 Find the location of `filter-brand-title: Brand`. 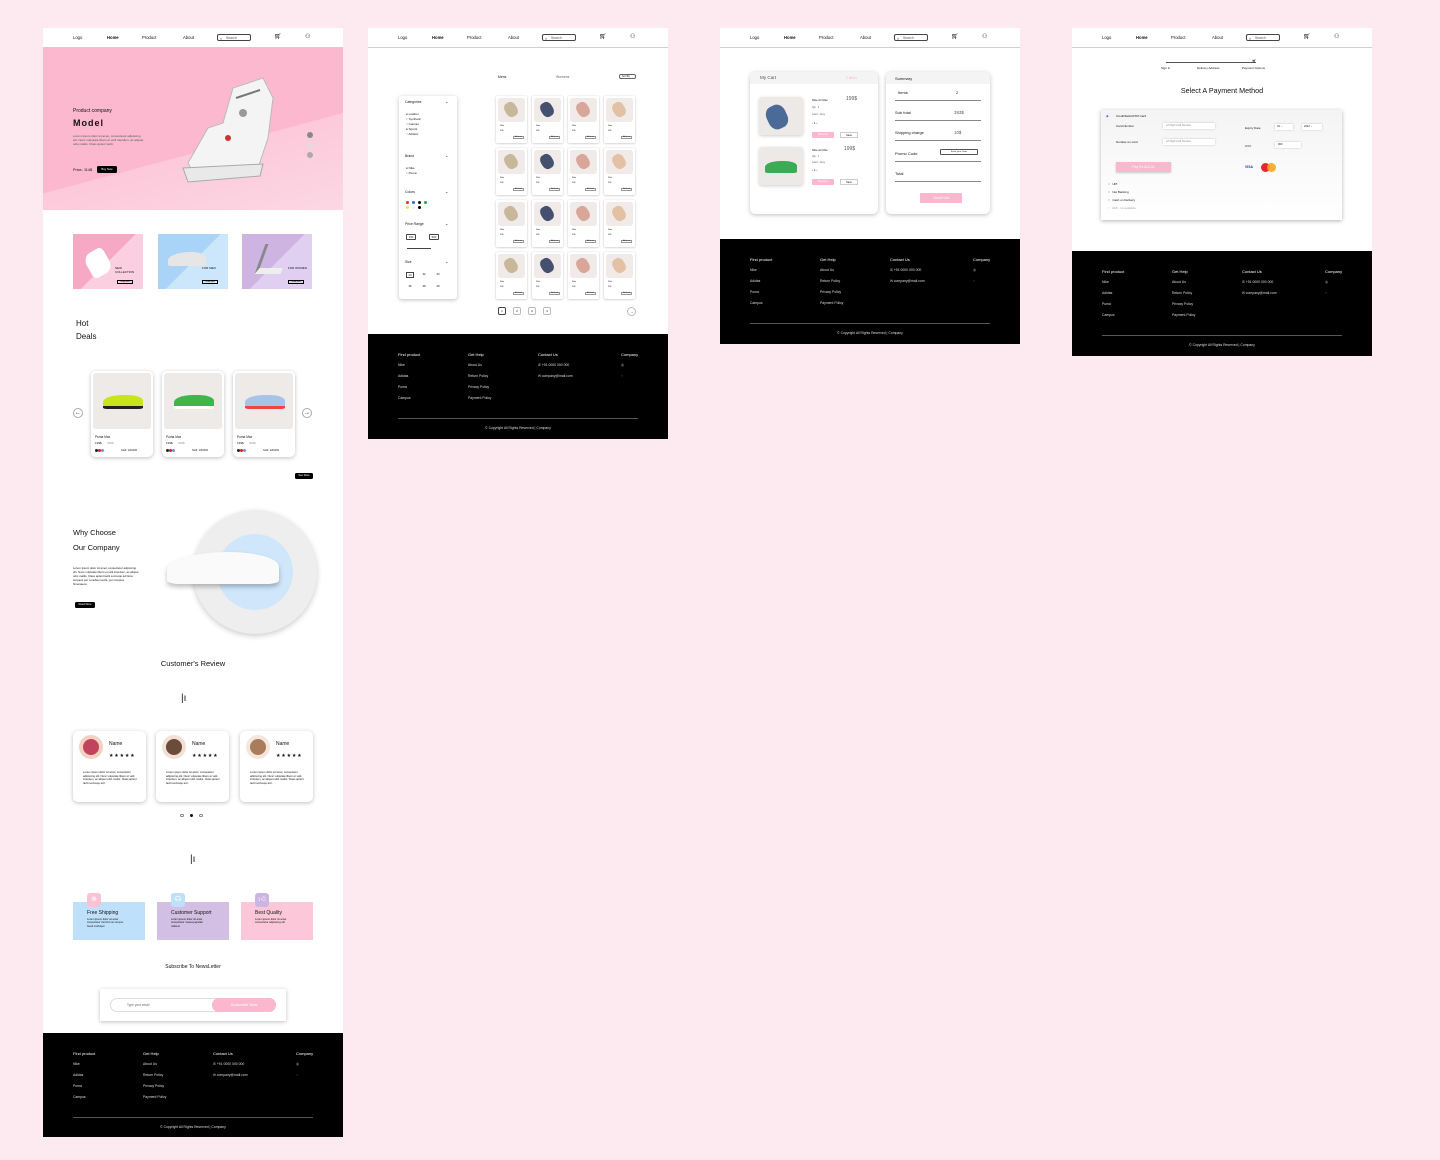

filter-brand-title: Brand is located at coordinates (409, 156).